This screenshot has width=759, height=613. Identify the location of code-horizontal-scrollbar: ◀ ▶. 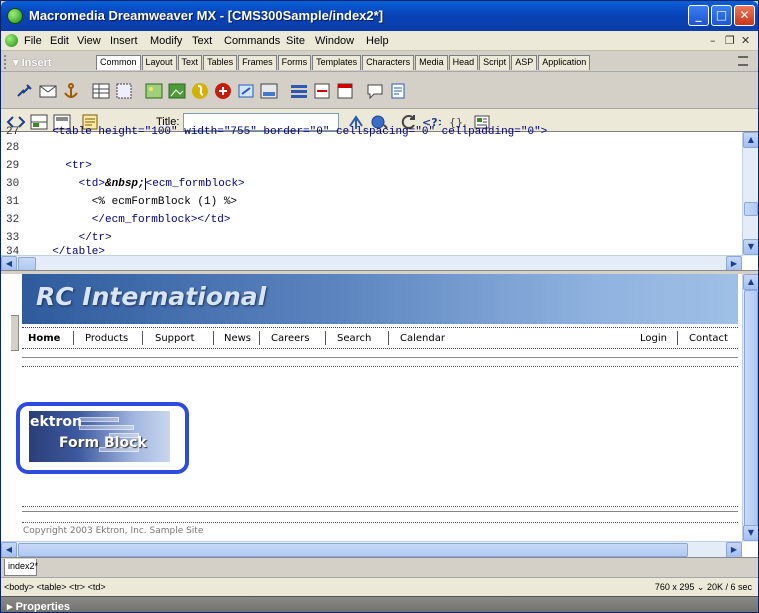
(371, 263).